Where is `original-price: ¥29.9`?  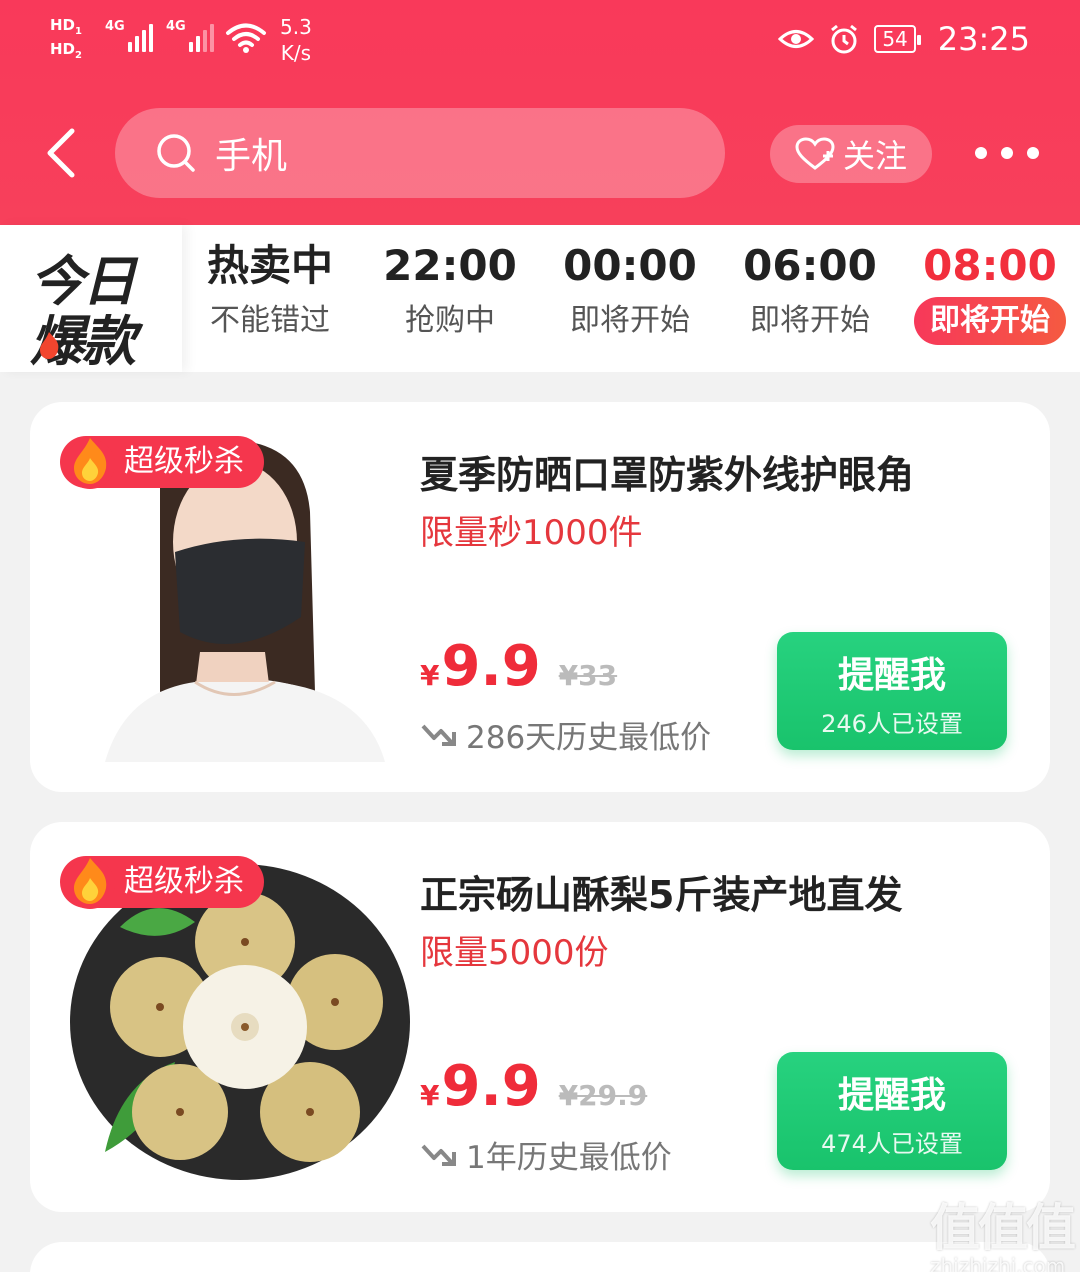
original-price: ¥29.9 is located at coordinates (603, 1095).